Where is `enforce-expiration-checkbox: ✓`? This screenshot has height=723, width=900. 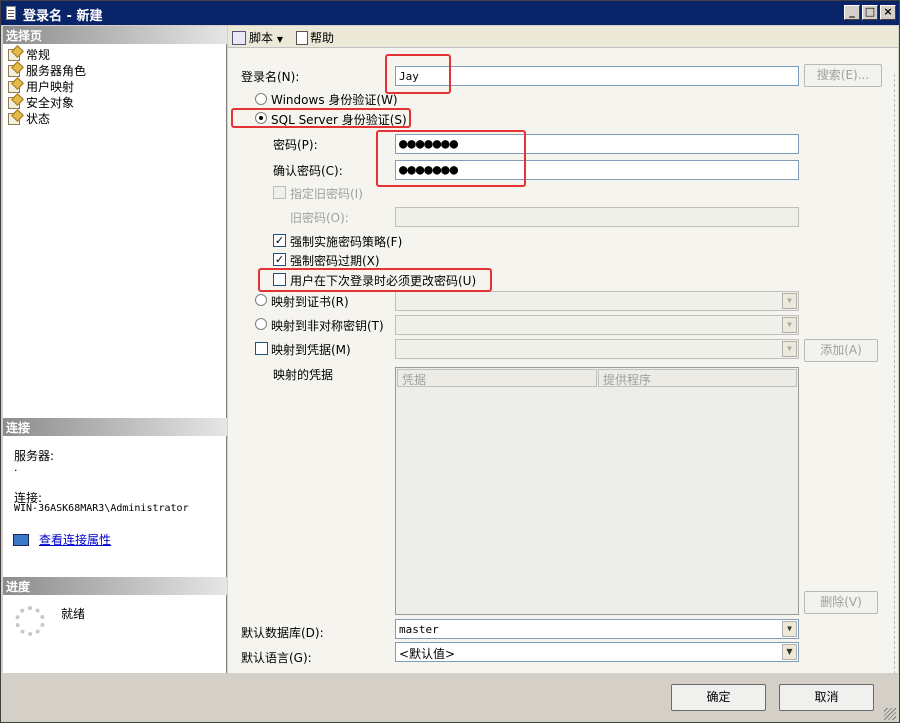
enforce-expiration-checkbox: ✓ is located at coordinates (279, 259).